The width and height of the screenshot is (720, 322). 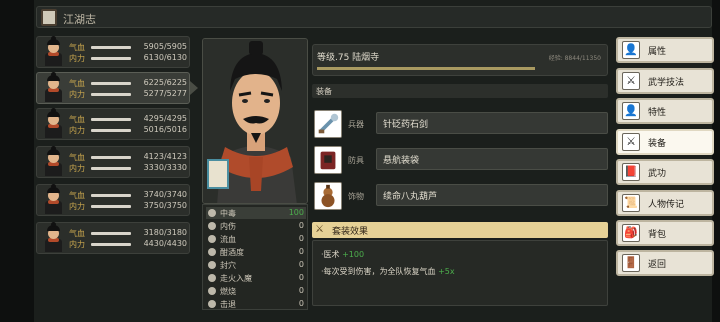 I want to click on page-title: 江湖志, so click(x=79, y=19).